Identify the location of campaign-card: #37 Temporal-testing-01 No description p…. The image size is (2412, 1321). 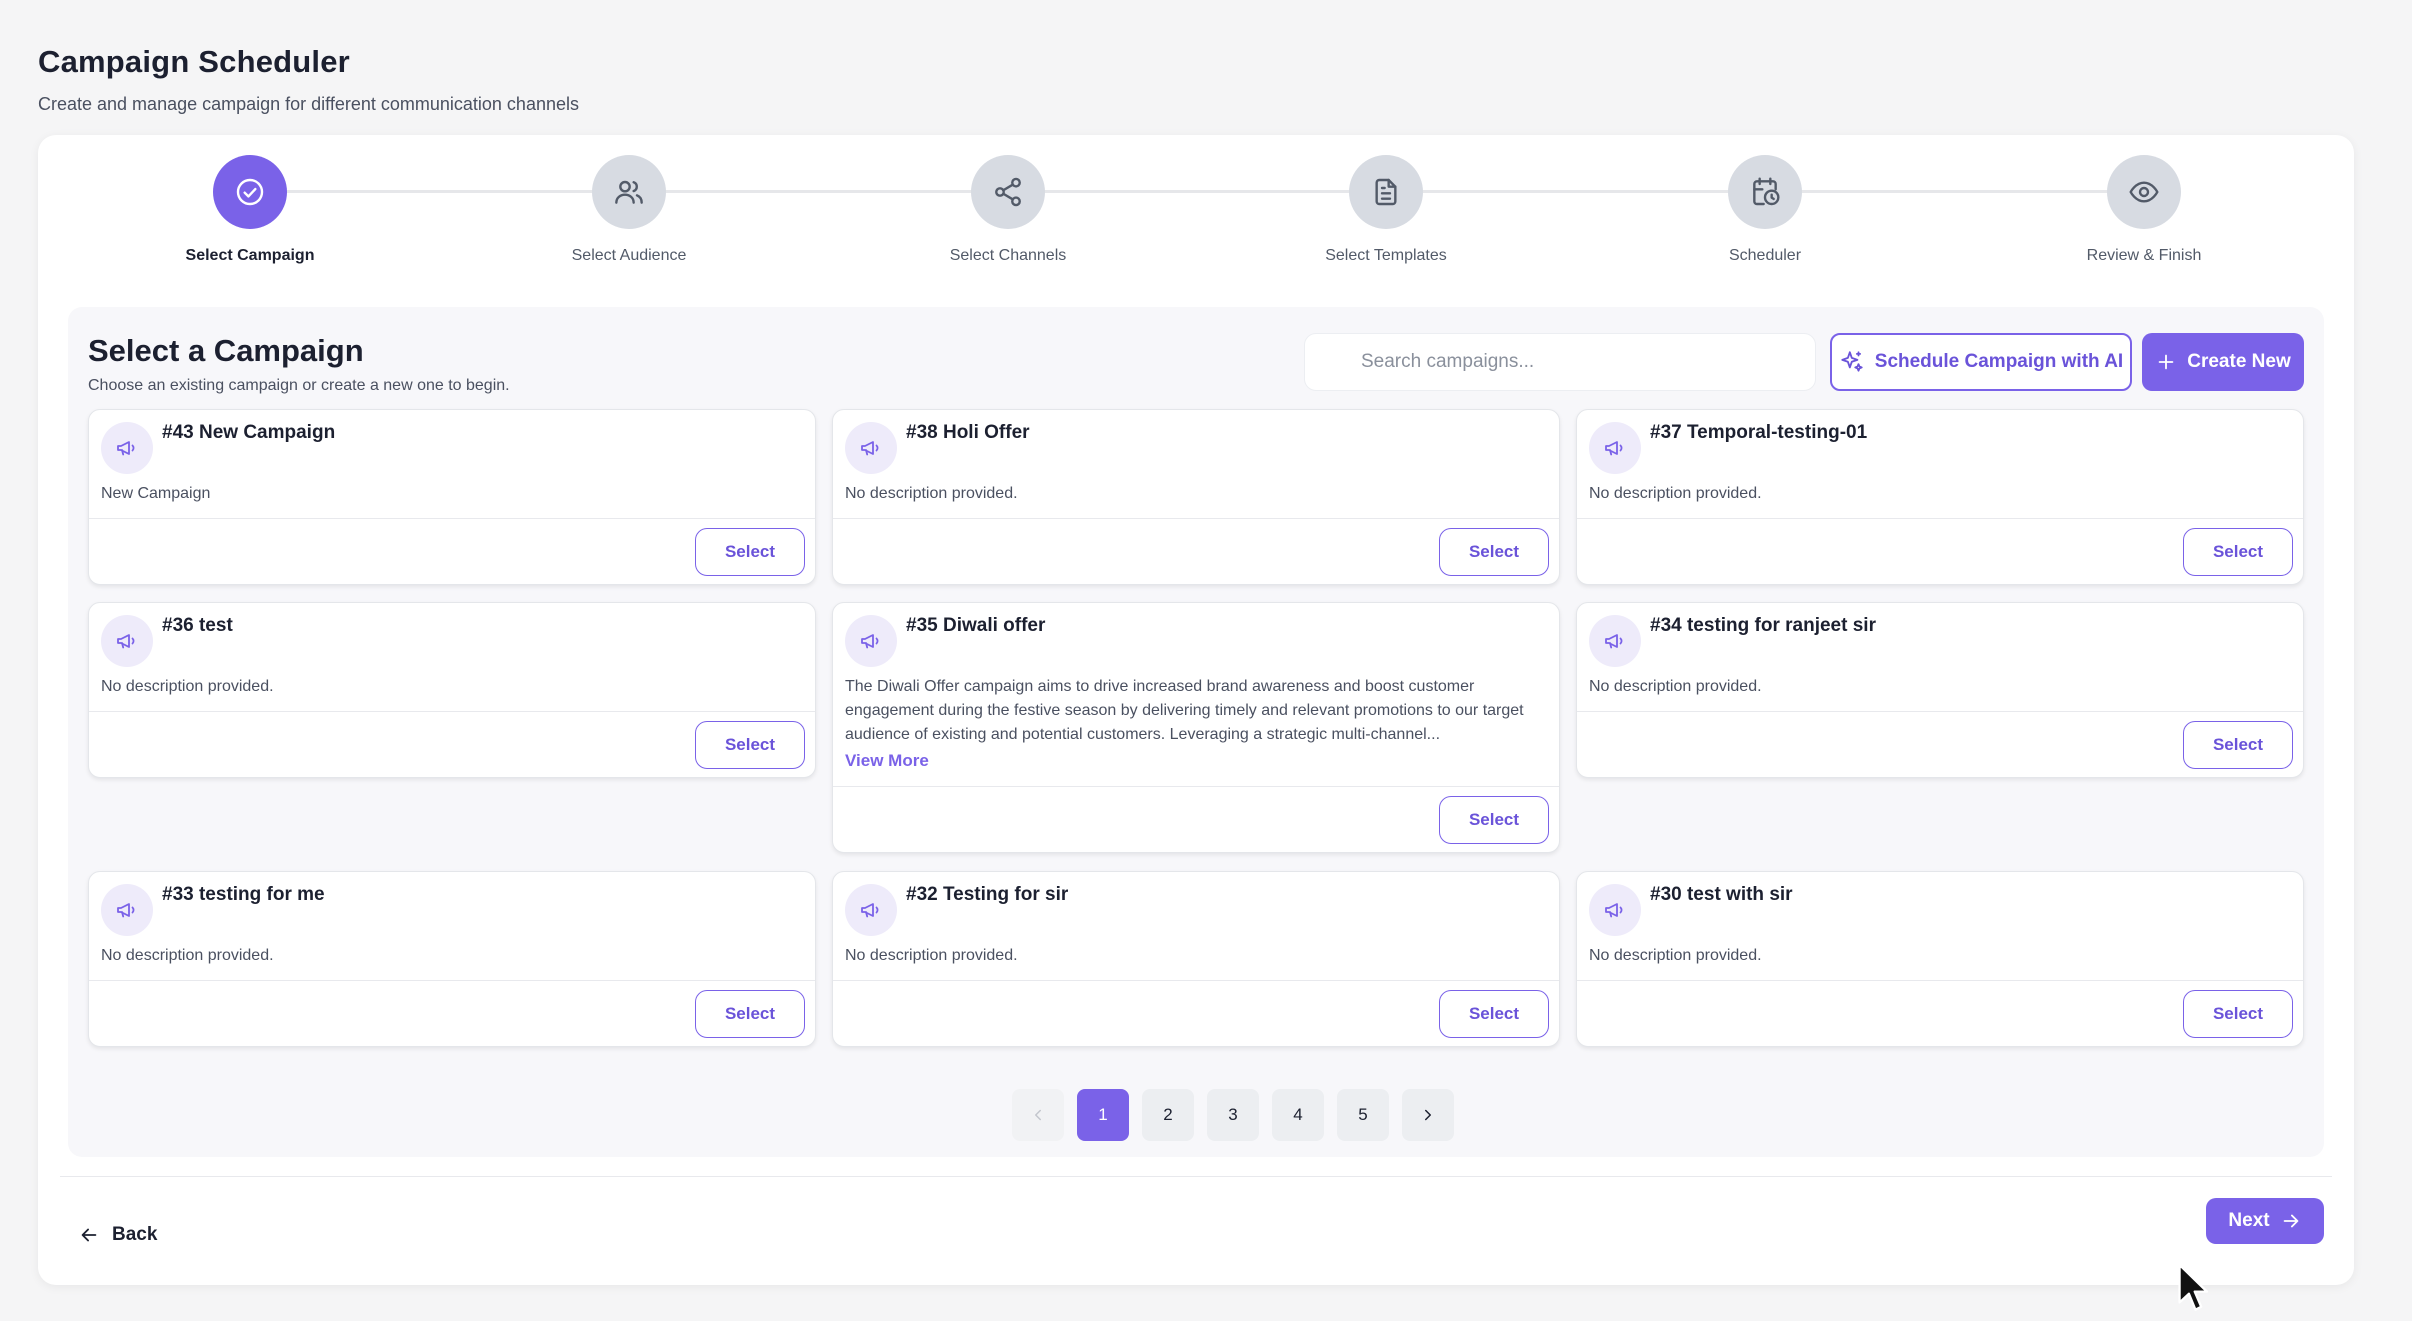
(1940, 497).